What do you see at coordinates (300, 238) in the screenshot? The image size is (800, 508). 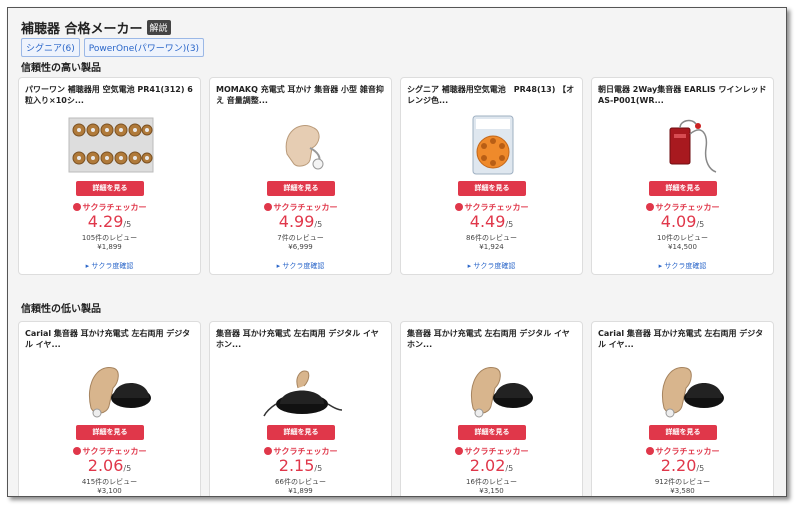 I see `review-count: 7件のレビュー` at bounding box center [300, 238].